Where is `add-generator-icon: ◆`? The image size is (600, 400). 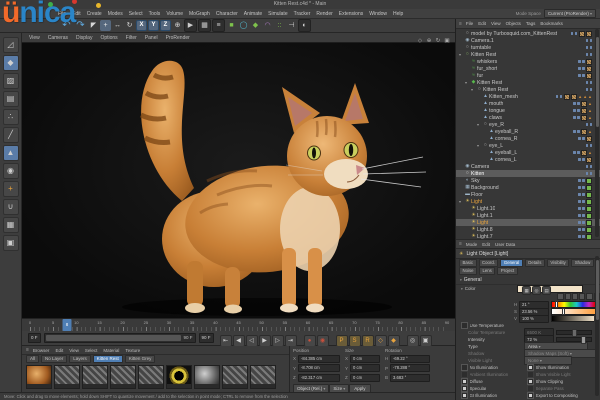
add-generator-icon: ◆ is located at coordinates (255, 25).